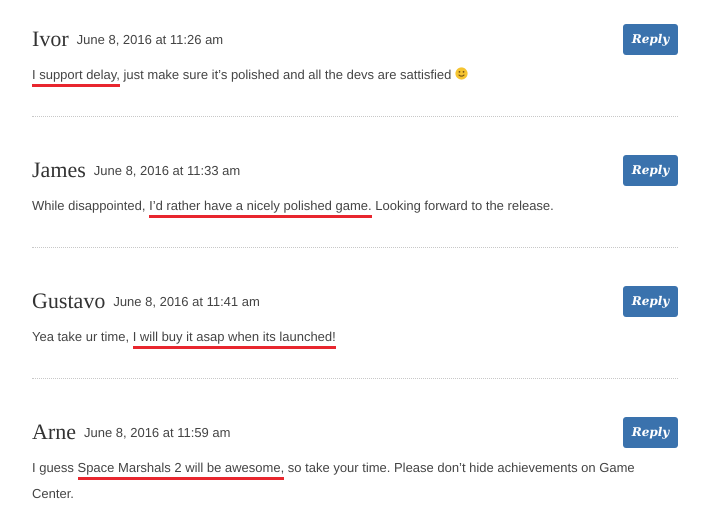 Image resolution: width=721 pixels, height=516 pixels. What do you see at coordinates (157, 432) in the screenshot?
I see `comment-date: June 8, 2016 at 11:59 am` at bounding box center [157, 432].